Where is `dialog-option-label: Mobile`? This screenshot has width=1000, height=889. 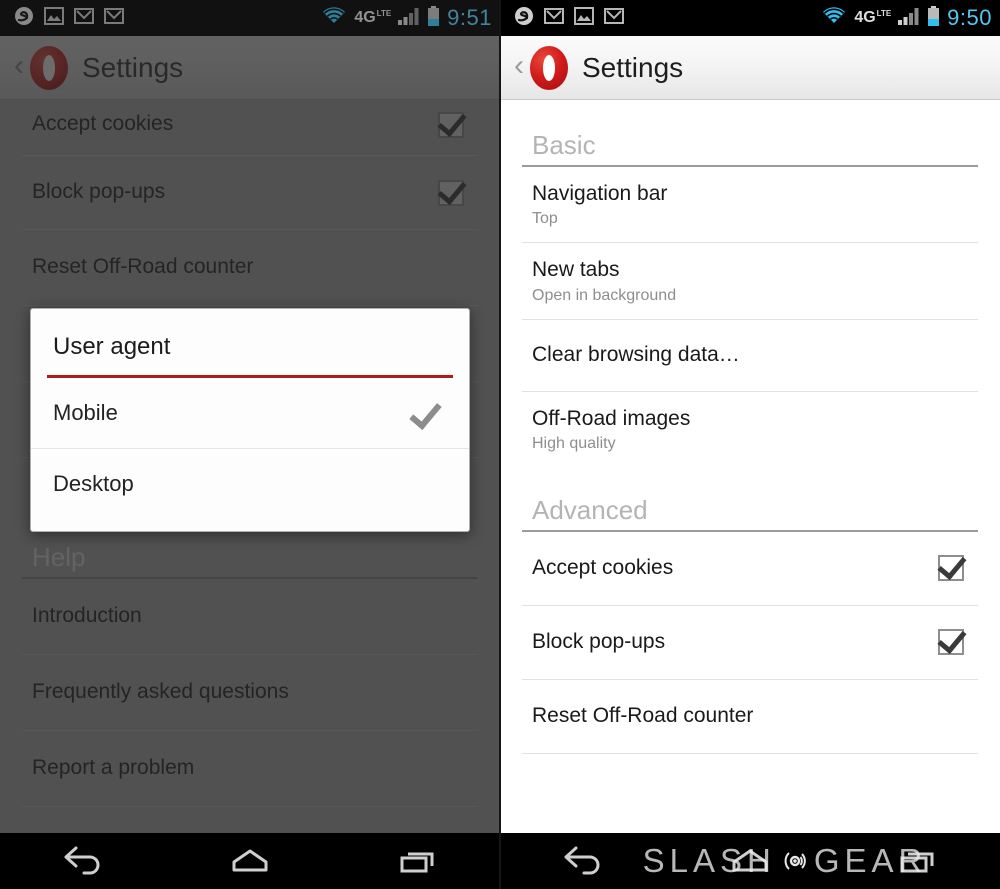
dialog-option-label: Mobile is located at coordinates (85, 412).